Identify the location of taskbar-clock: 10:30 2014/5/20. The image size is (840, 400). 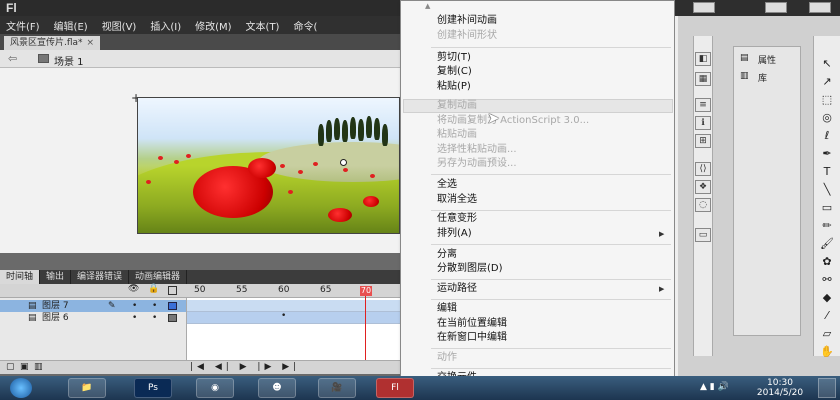
(780, 388).